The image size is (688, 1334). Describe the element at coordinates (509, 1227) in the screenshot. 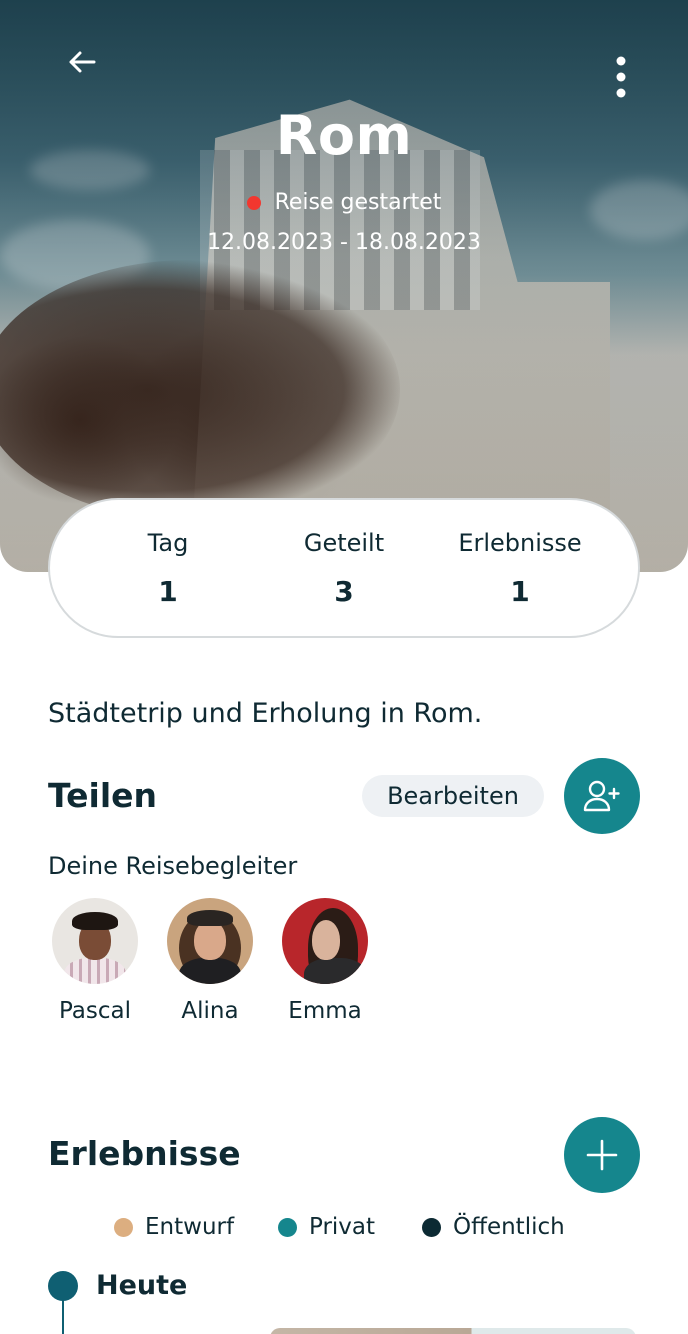

I see `legend-label: Öffentlich` at that location.